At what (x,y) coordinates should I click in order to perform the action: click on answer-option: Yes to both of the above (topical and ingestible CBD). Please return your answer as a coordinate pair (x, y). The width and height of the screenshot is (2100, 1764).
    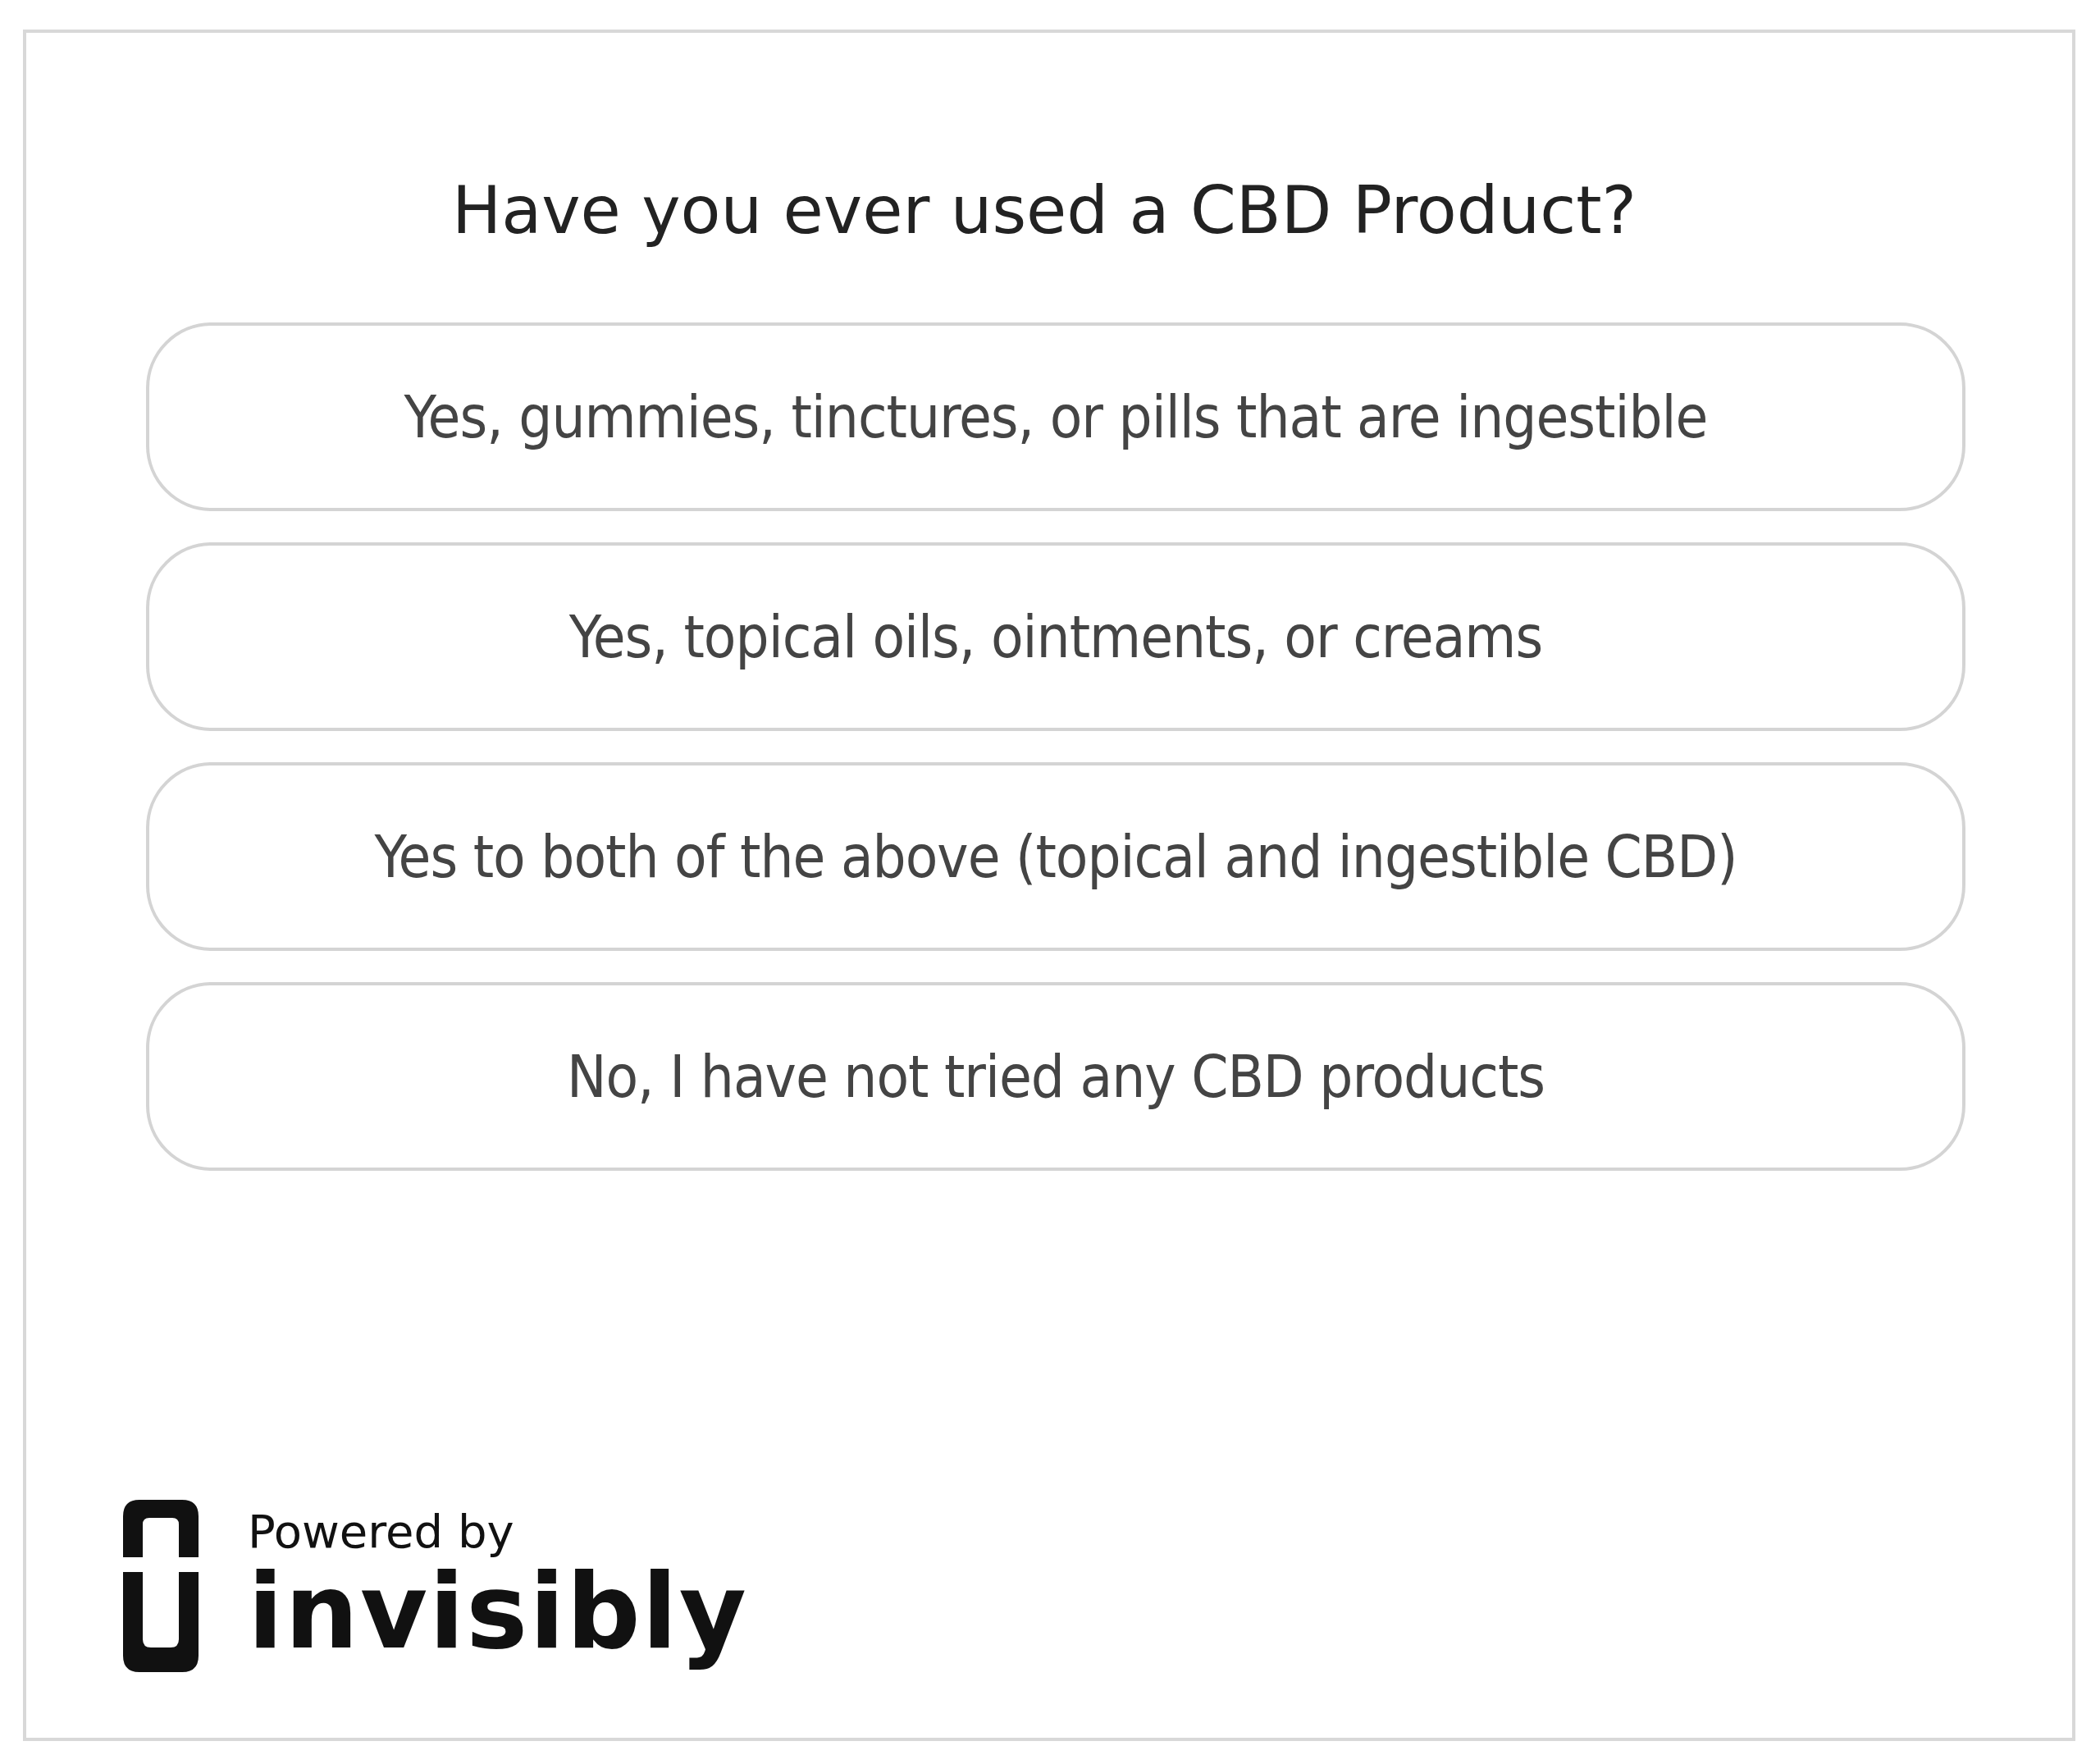
    Looking at the image, I should click on (1056, 856).